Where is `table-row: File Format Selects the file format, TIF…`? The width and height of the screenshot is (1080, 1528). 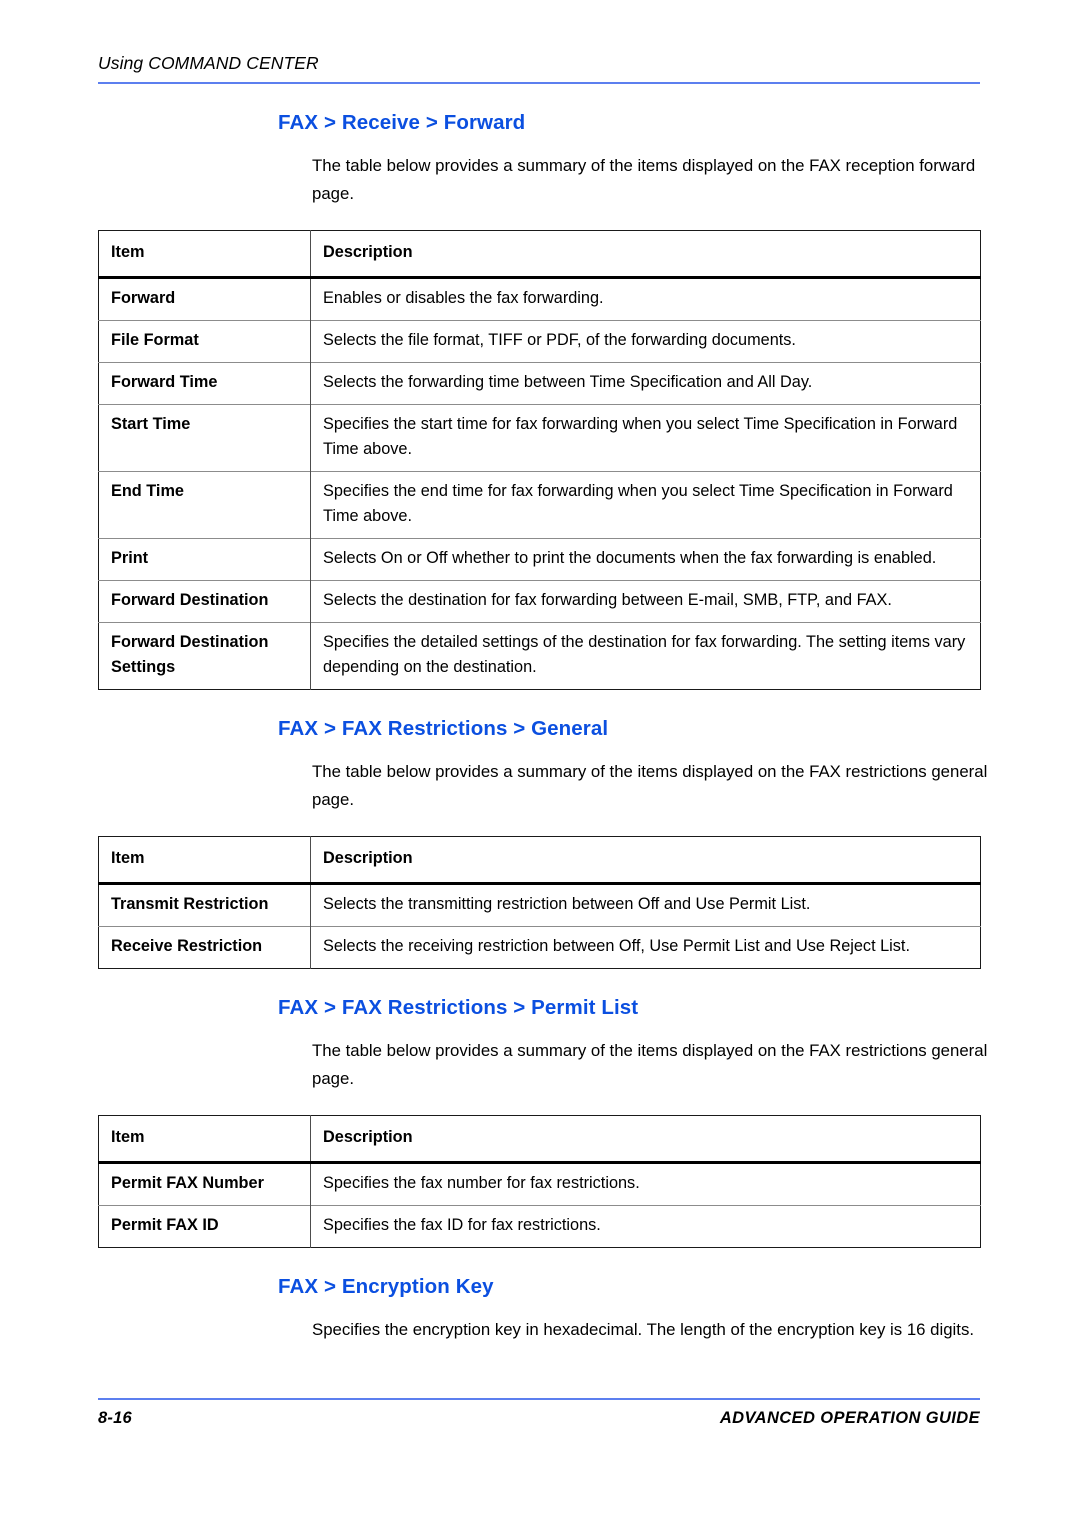
table-row: File Format Selects the file format, TIF… is located at coordinates (539, 341).